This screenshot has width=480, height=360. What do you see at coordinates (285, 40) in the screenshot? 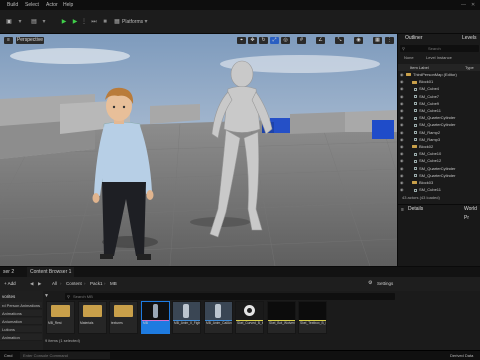
I see `world-space-icon: ◎` at bounding box center [285, 40].